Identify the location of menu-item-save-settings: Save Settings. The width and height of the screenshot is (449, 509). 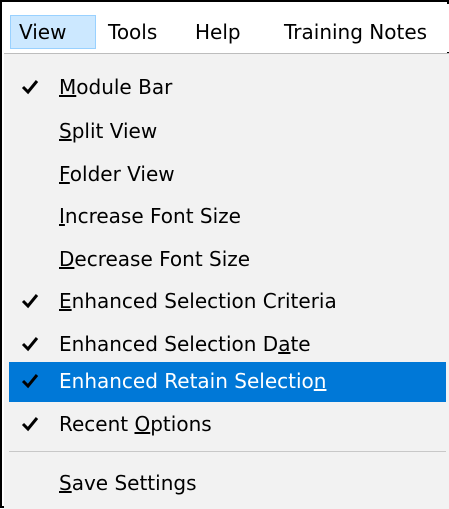
(227, 484).